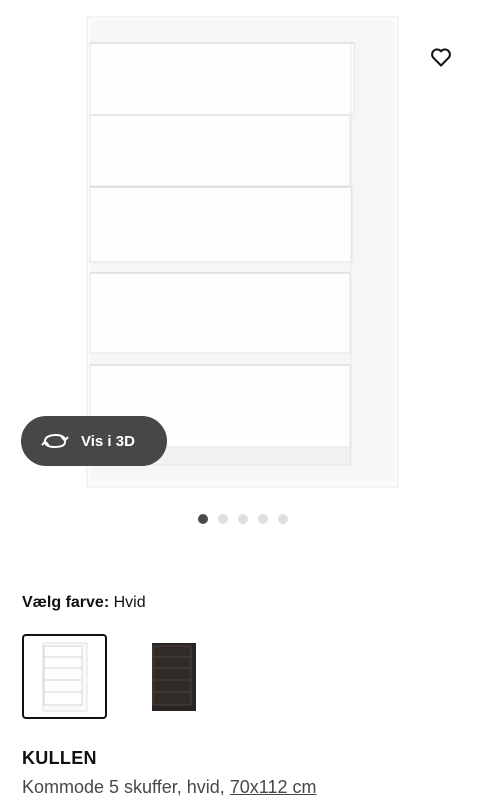  Describe the element at coordinates (55, 441) in the screenshot. I see `rotate-3d-icon` at that location.